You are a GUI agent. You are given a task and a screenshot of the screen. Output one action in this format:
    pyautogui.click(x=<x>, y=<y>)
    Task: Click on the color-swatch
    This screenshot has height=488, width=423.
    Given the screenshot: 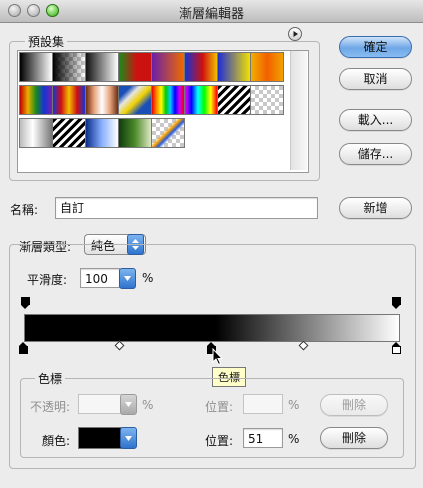 What is the action you would take?
    pyautogui.click(x=100, y=438)
    